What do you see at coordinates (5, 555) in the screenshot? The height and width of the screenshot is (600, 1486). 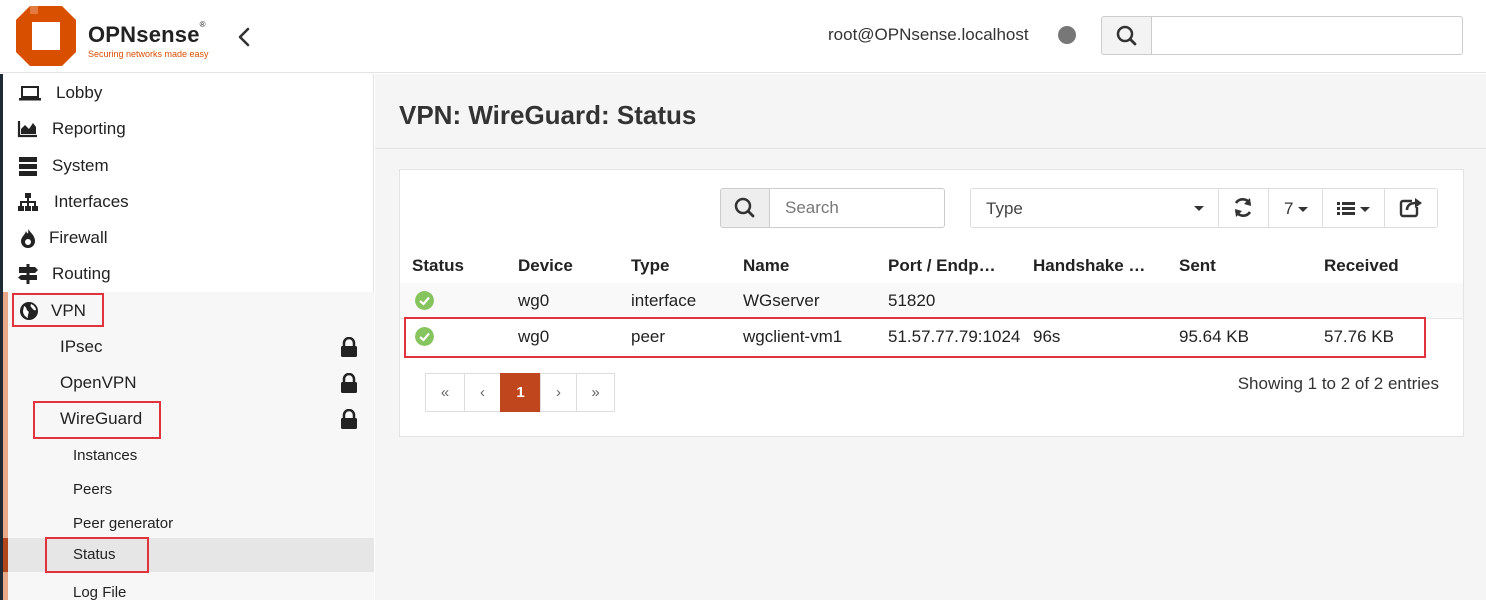 I see `active-item-stripe` at bounding box center [5, 555].